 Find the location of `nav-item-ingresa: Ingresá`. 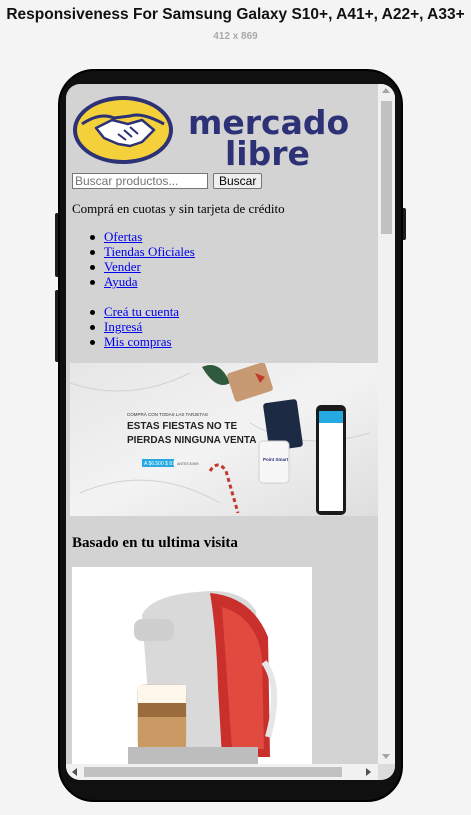

nav-item-ingresa: Ingresá is located at coordinates (134, 326).